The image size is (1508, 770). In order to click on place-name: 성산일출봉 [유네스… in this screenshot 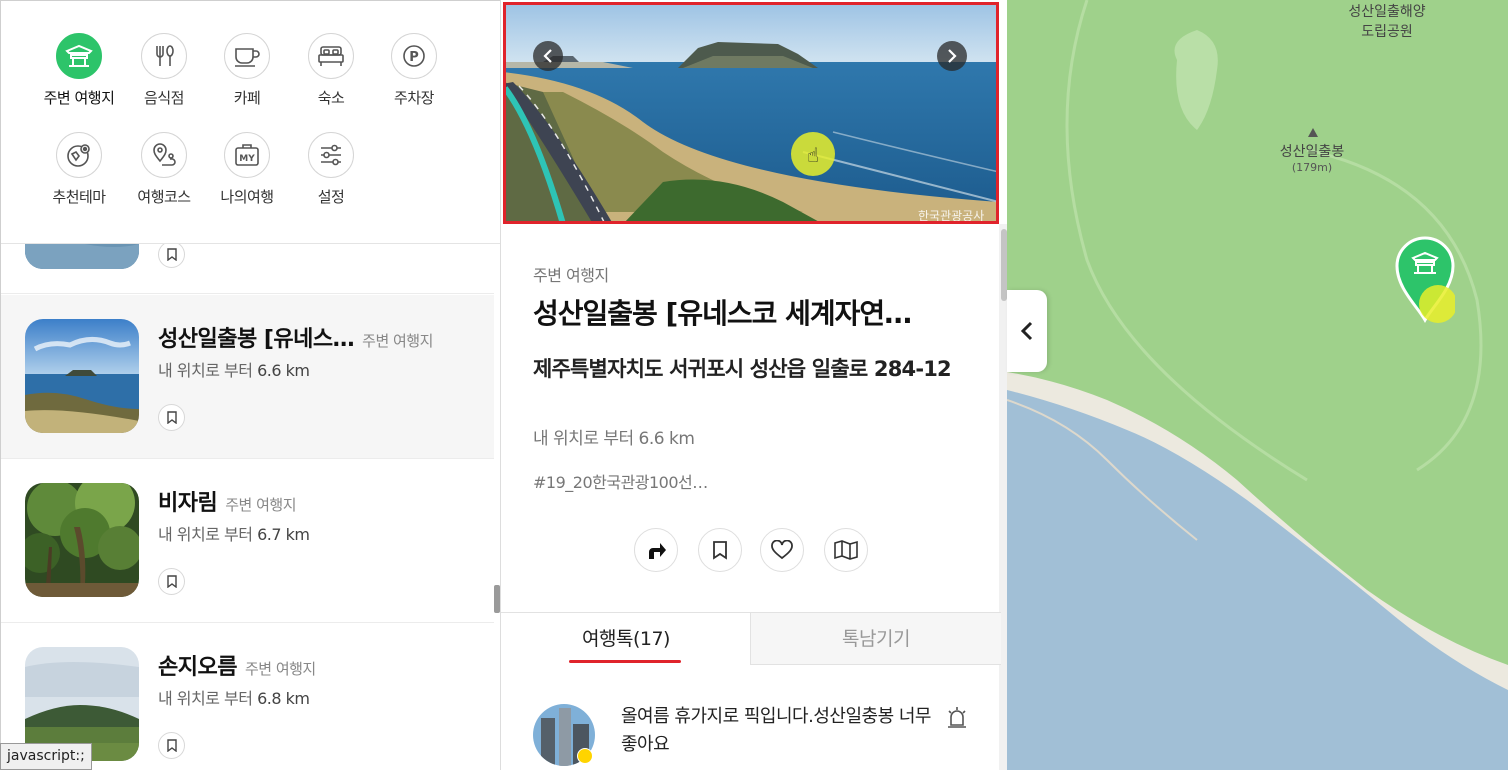, I will do `click(256, 339)`.